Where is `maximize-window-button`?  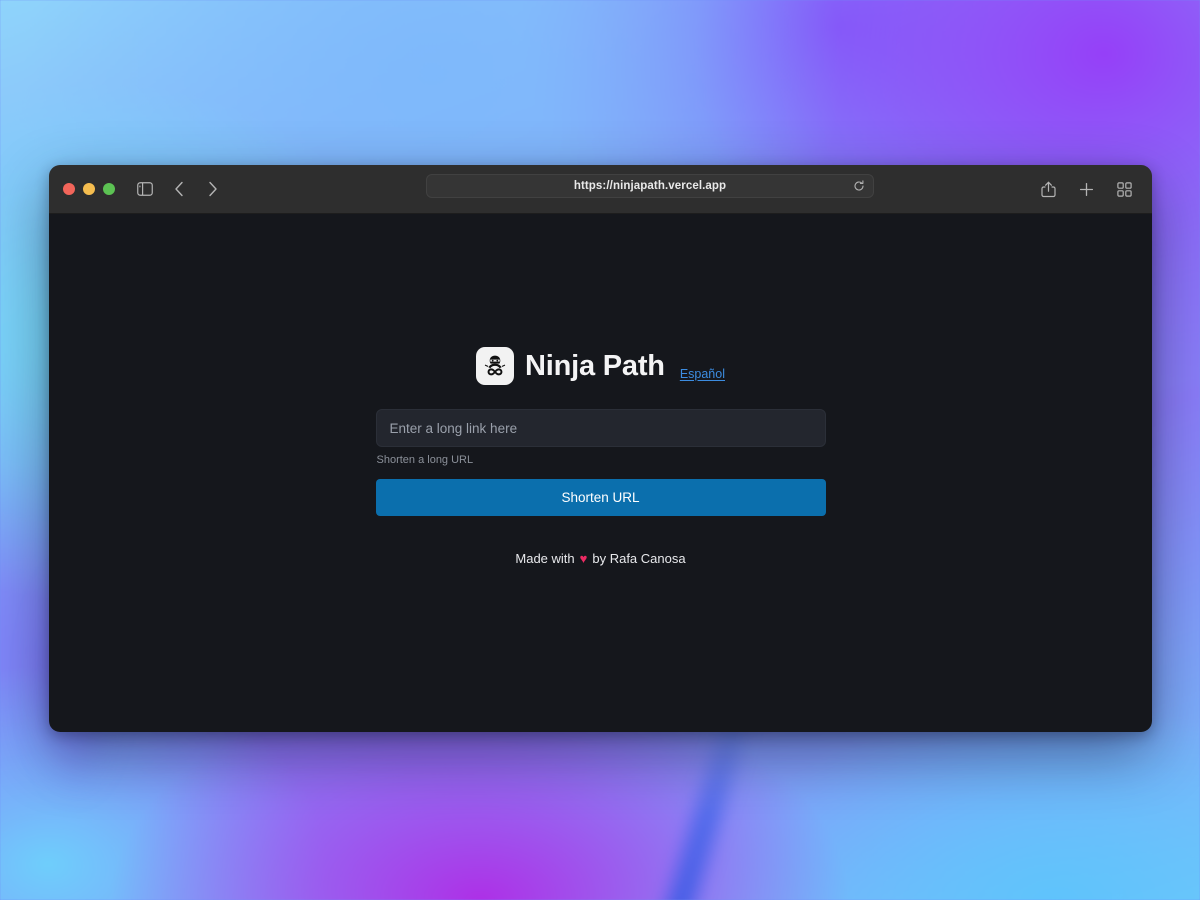 maximize-window-button is located at coordinates (109, 189).